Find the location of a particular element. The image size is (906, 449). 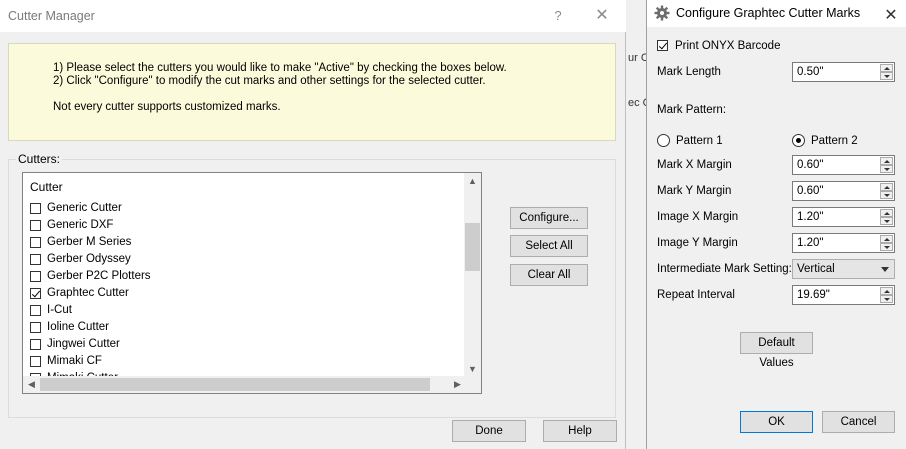

list-item: Ioline Cutter is located at coordinates (245, 328).